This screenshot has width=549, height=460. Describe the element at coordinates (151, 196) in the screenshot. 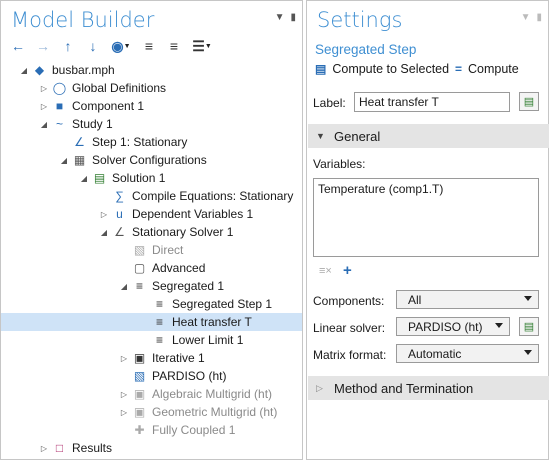

I see `tree-item-compile-equations-stationary: ∑ Compile Equations: Stationary` at that location.